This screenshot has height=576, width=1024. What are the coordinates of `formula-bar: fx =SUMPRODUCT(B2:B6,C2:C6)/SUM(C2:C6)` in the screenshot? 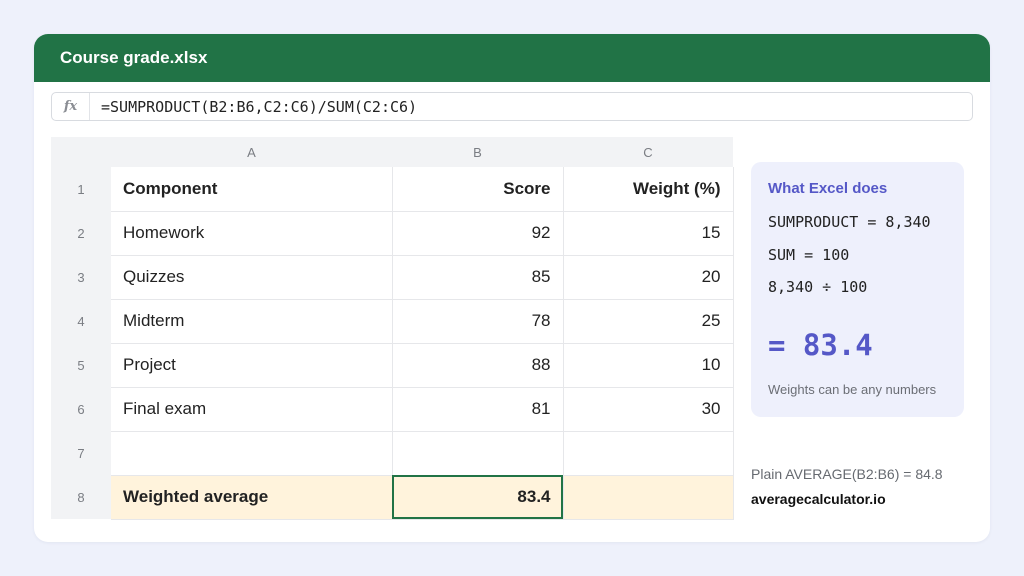 It's located at (512, 106).